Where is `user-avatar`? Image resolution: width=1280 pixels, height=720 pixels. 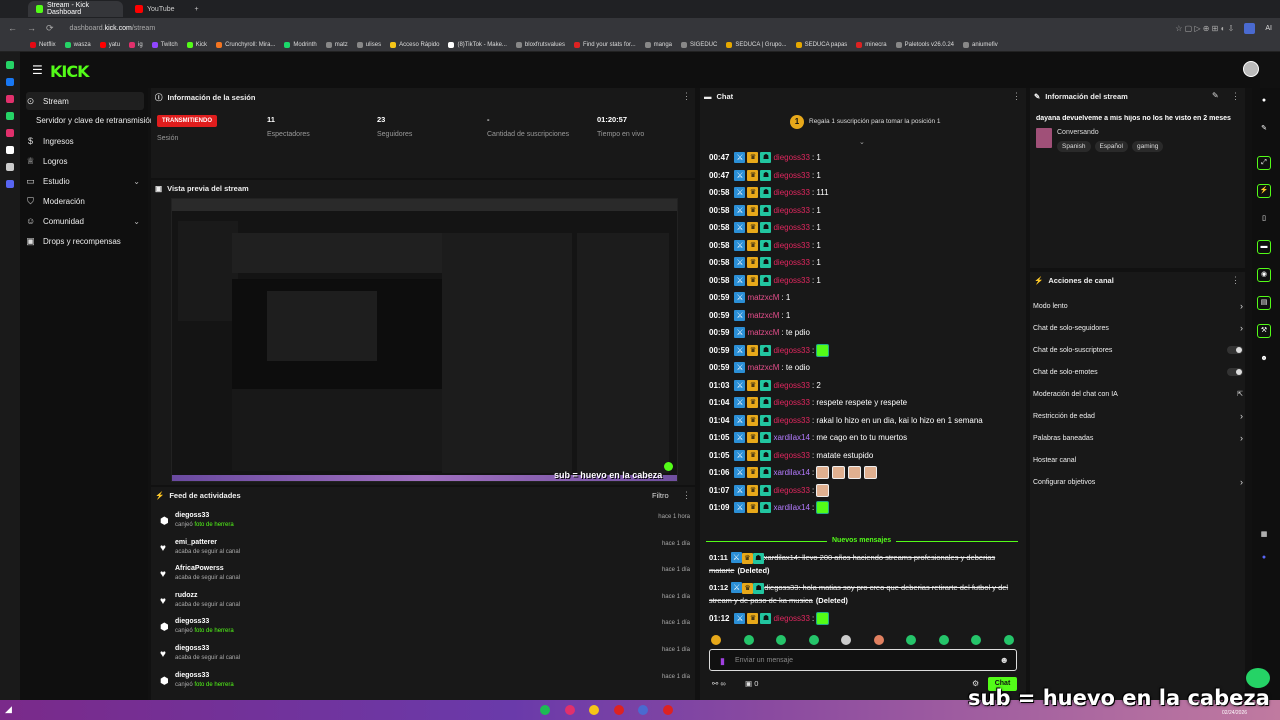
user-avatar is located at coordinates (1251, 69).